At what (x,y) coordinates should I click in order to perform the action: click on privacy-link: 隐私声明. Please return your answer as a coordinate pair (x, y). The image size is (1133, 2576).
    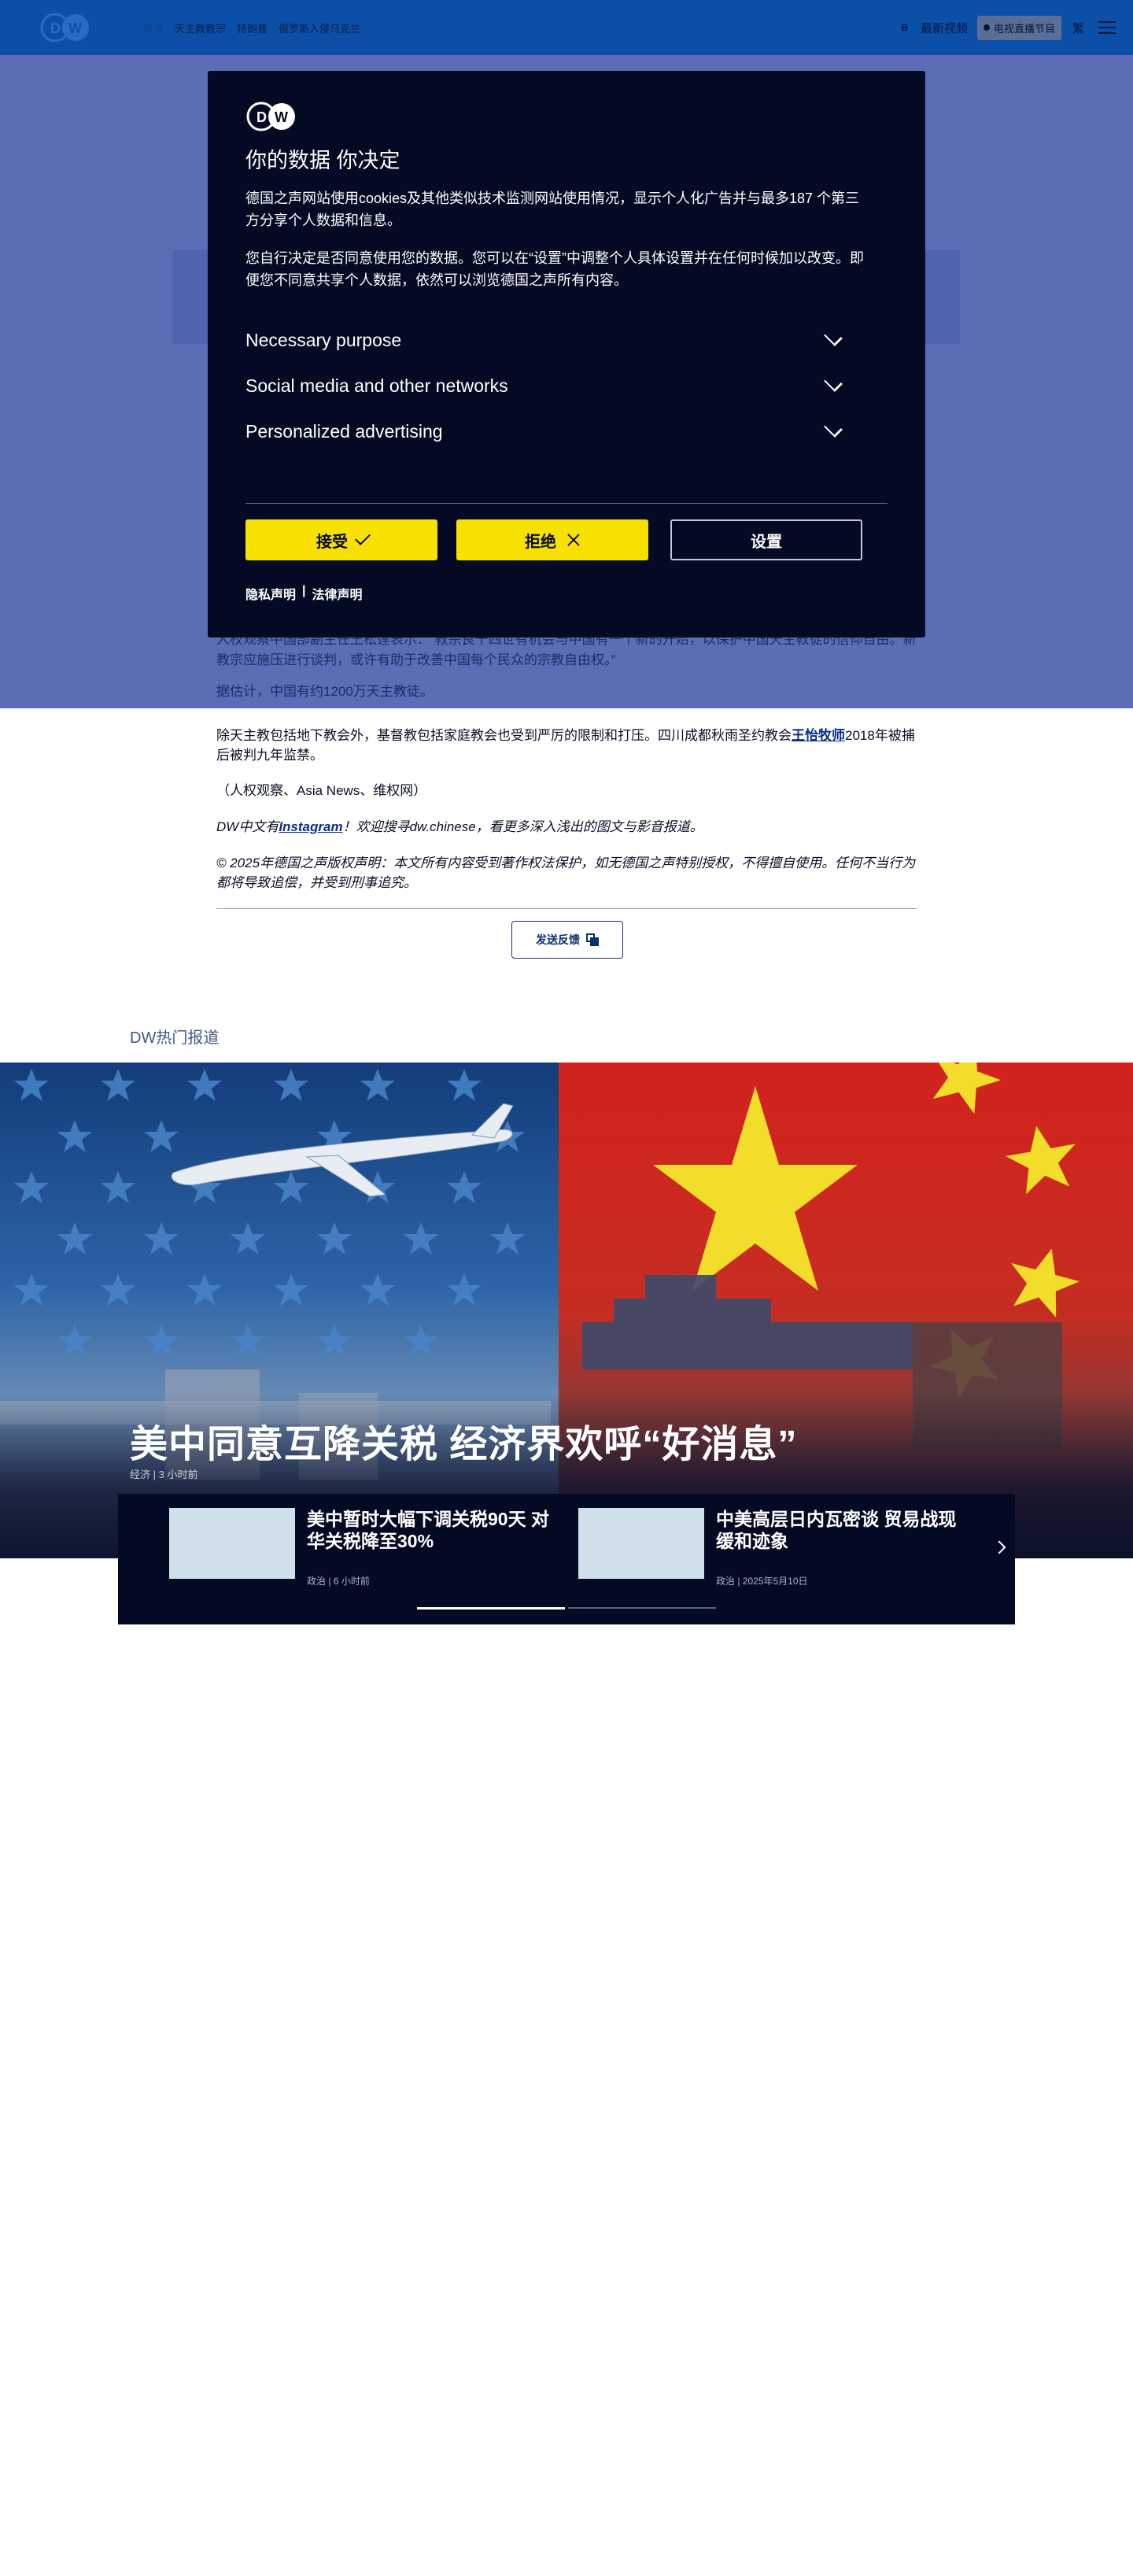
    Looking at the image, I should click on (270, 593).